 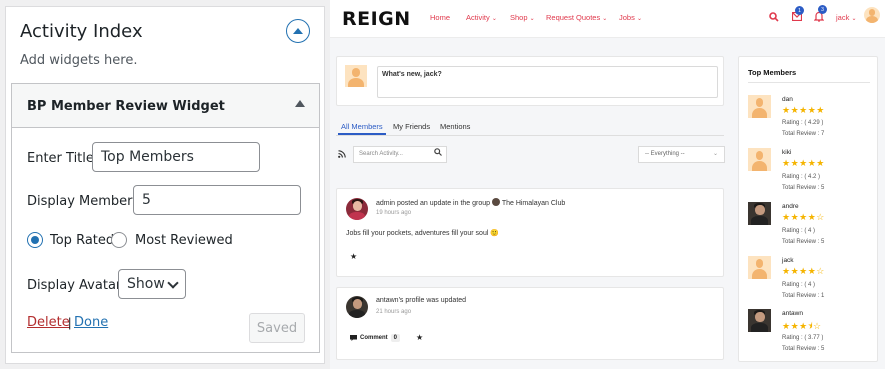 I want to click on comment-button: Comment 0, so click(x=375, y=338).